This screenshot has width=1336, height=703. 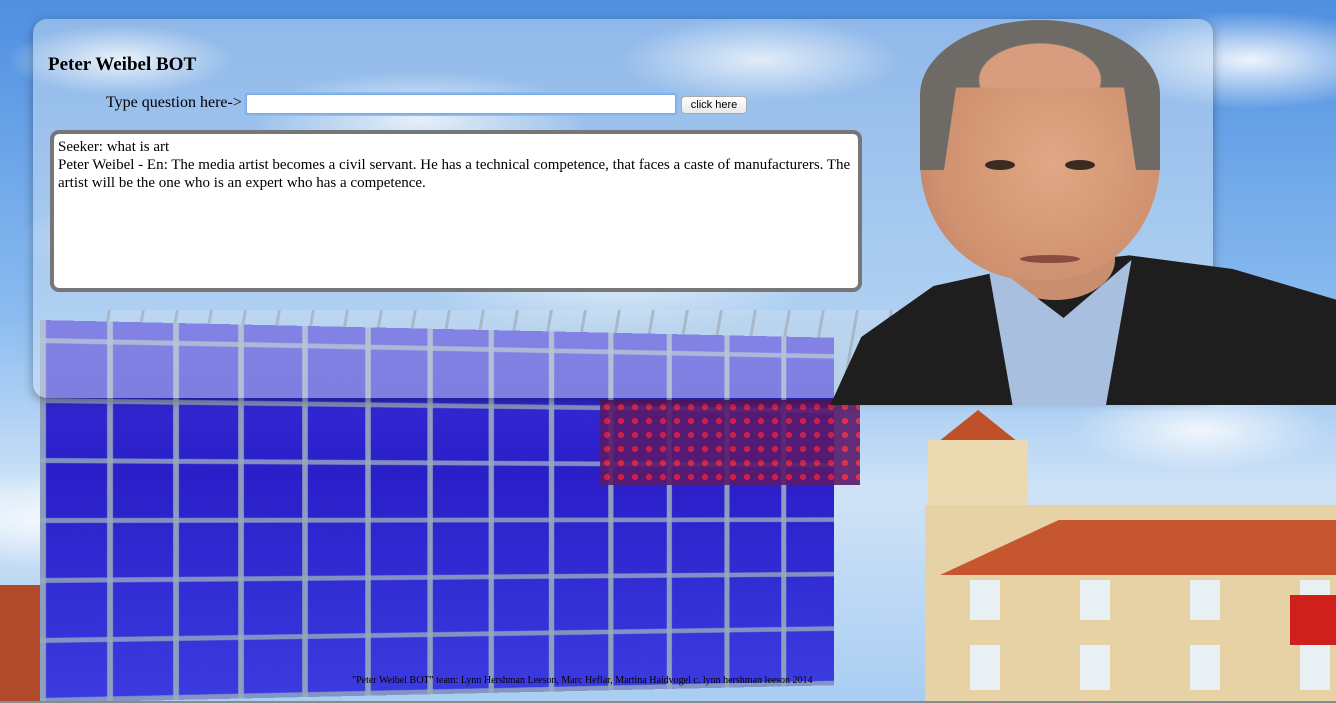 What do you see at coordinates (730, 442) in the screenshot?
I see `red-light-grid` at bounding box center [730, 442].